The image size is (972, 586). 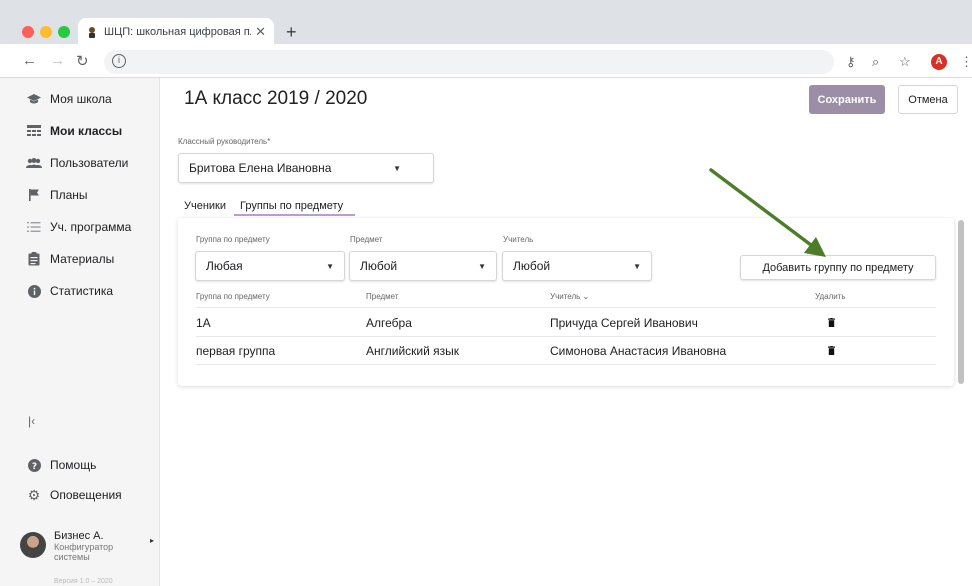 What do you see at coordinates (119, 61) in the screenshot?
I see `site-info-icon: i` at bounding box center [119, 61].